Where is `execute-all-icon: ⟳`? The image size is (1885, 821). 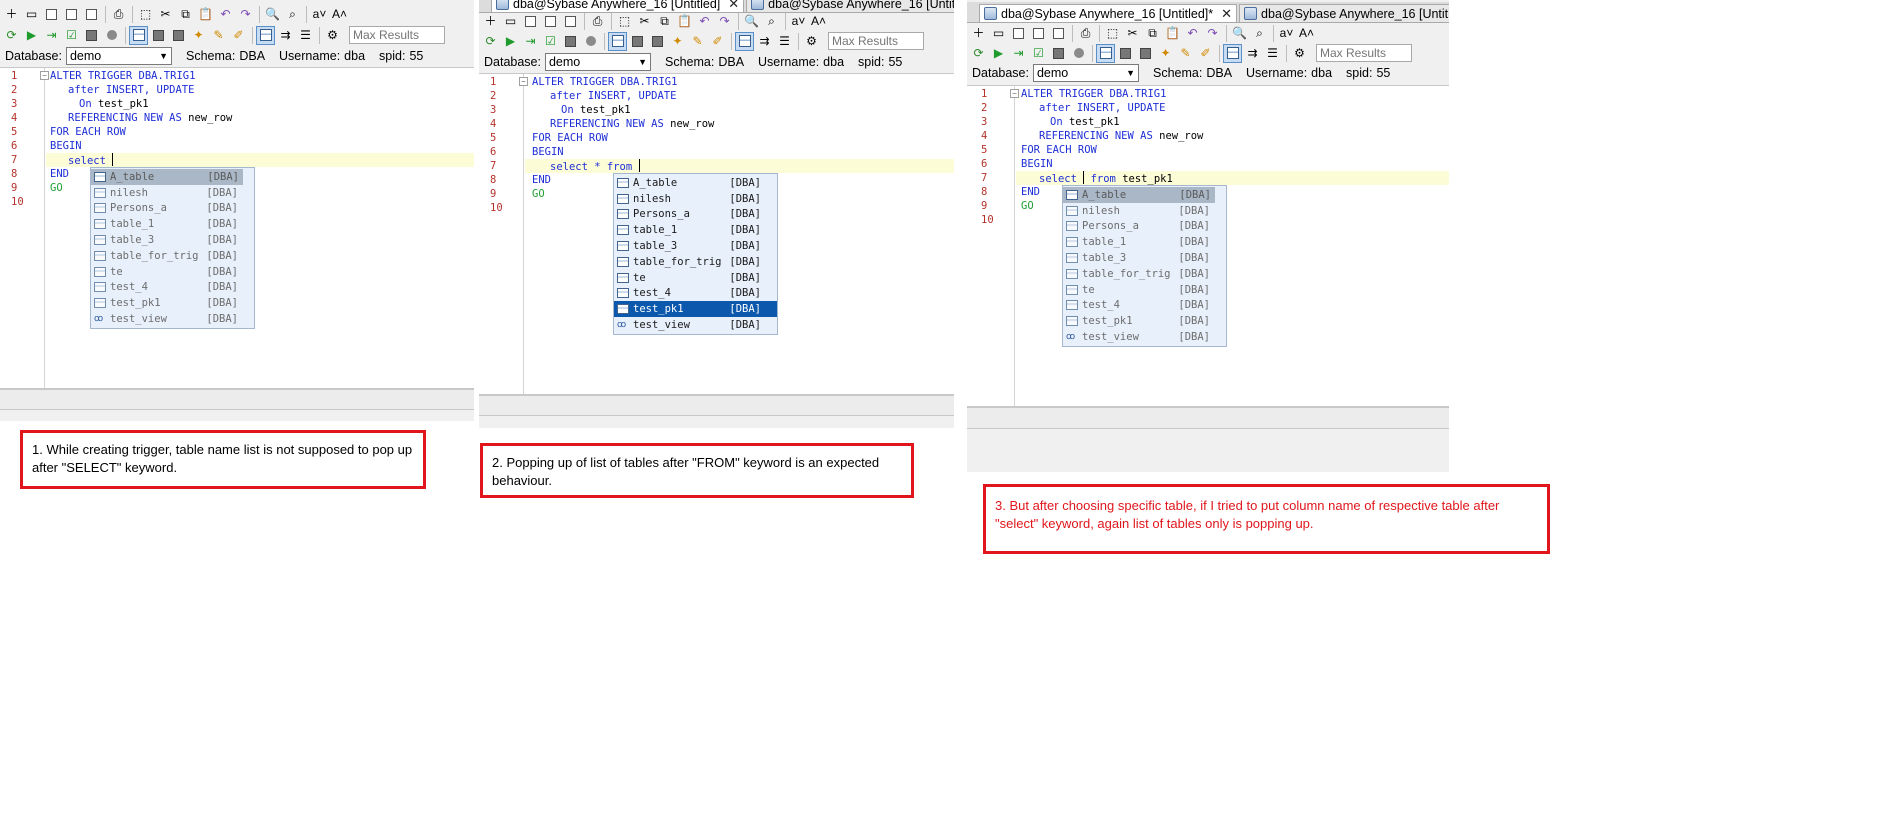 execute-all-icon: ⟳ is located at coordinates (978, 53).